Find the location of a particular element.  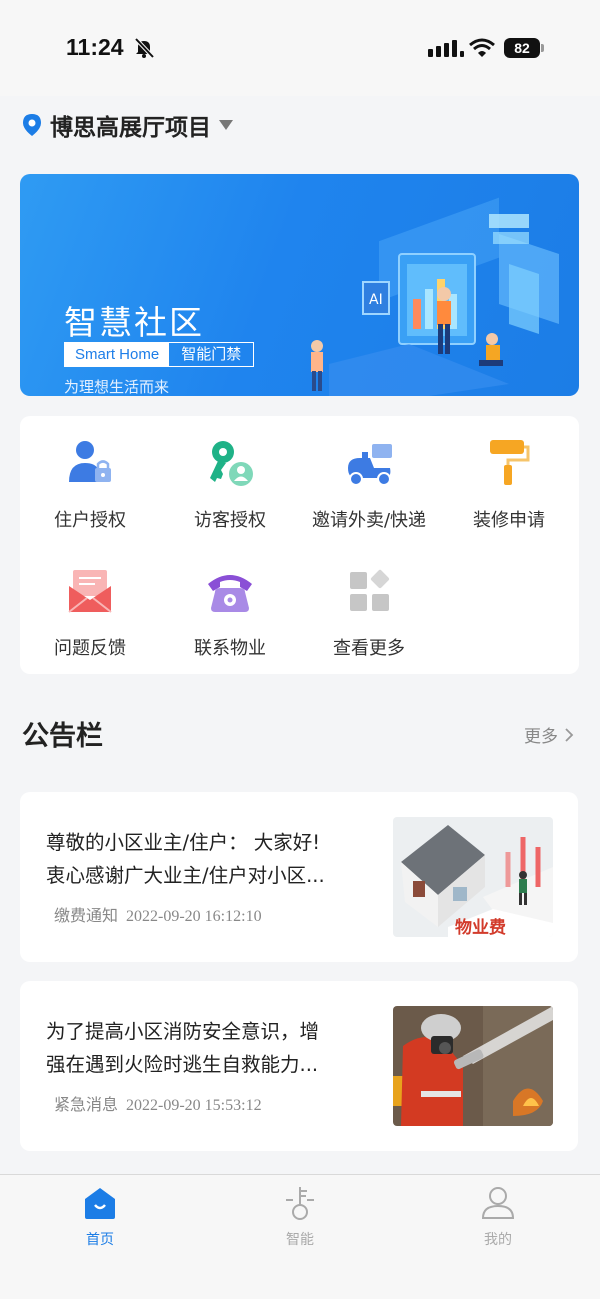

grid-label: 访客授权 is located at coordinates (230, 520).